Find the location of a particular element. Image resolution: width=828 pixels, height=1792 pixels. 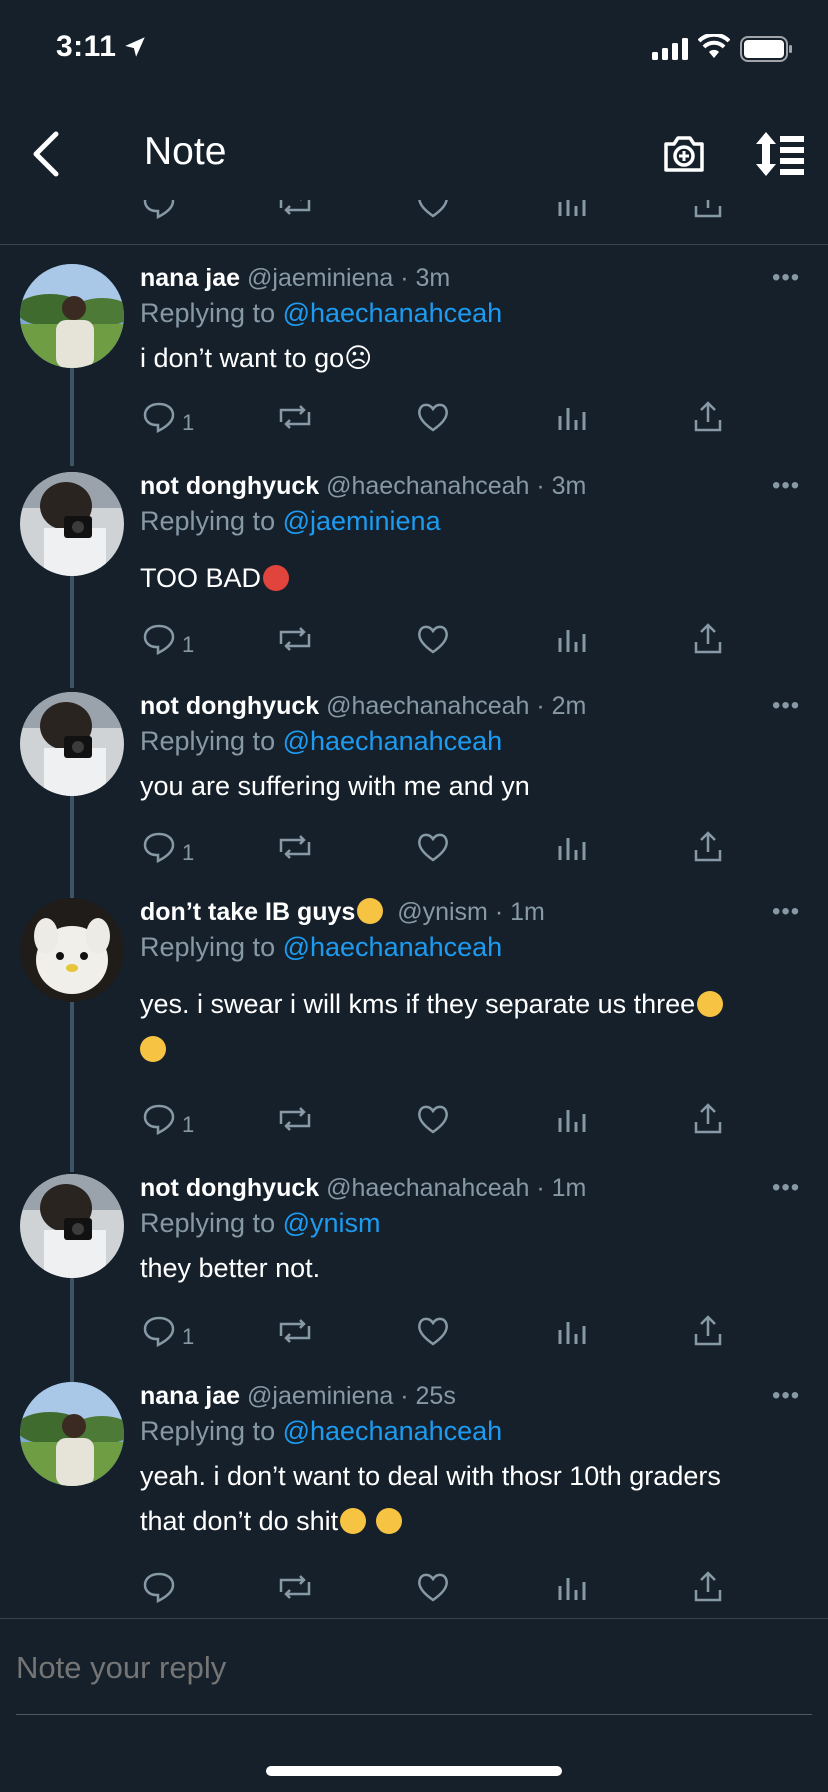

cellular-signal-icon is located at coordinates (670, 49).